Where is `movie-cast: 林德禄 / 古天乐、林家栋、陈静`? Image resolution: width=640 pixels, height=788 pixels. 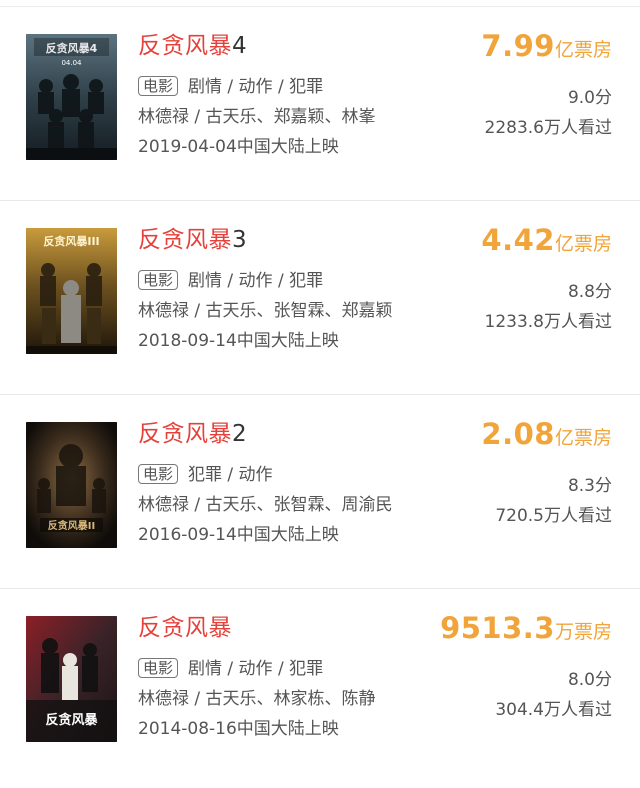
movie-cast: 林德禄 / 古天乐、林家栋、陈静 is located at coordinates (257, 699).